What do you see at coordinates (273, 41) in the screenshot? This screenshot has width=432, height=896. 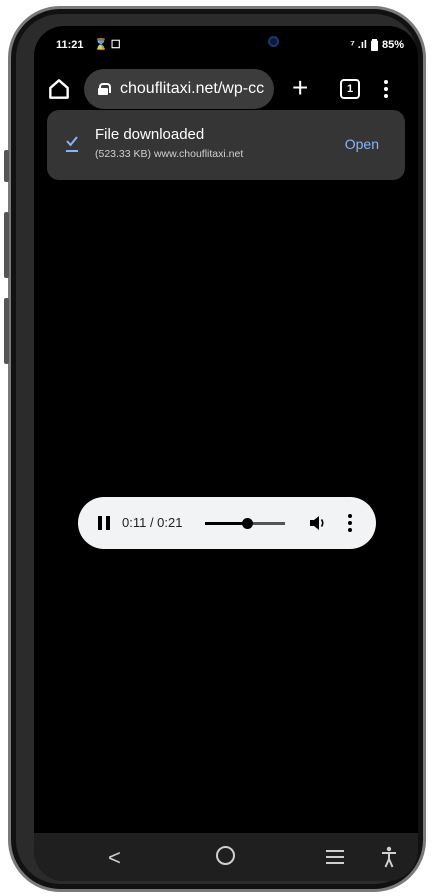 I see `front-camera` at bounding box center [273, 41].